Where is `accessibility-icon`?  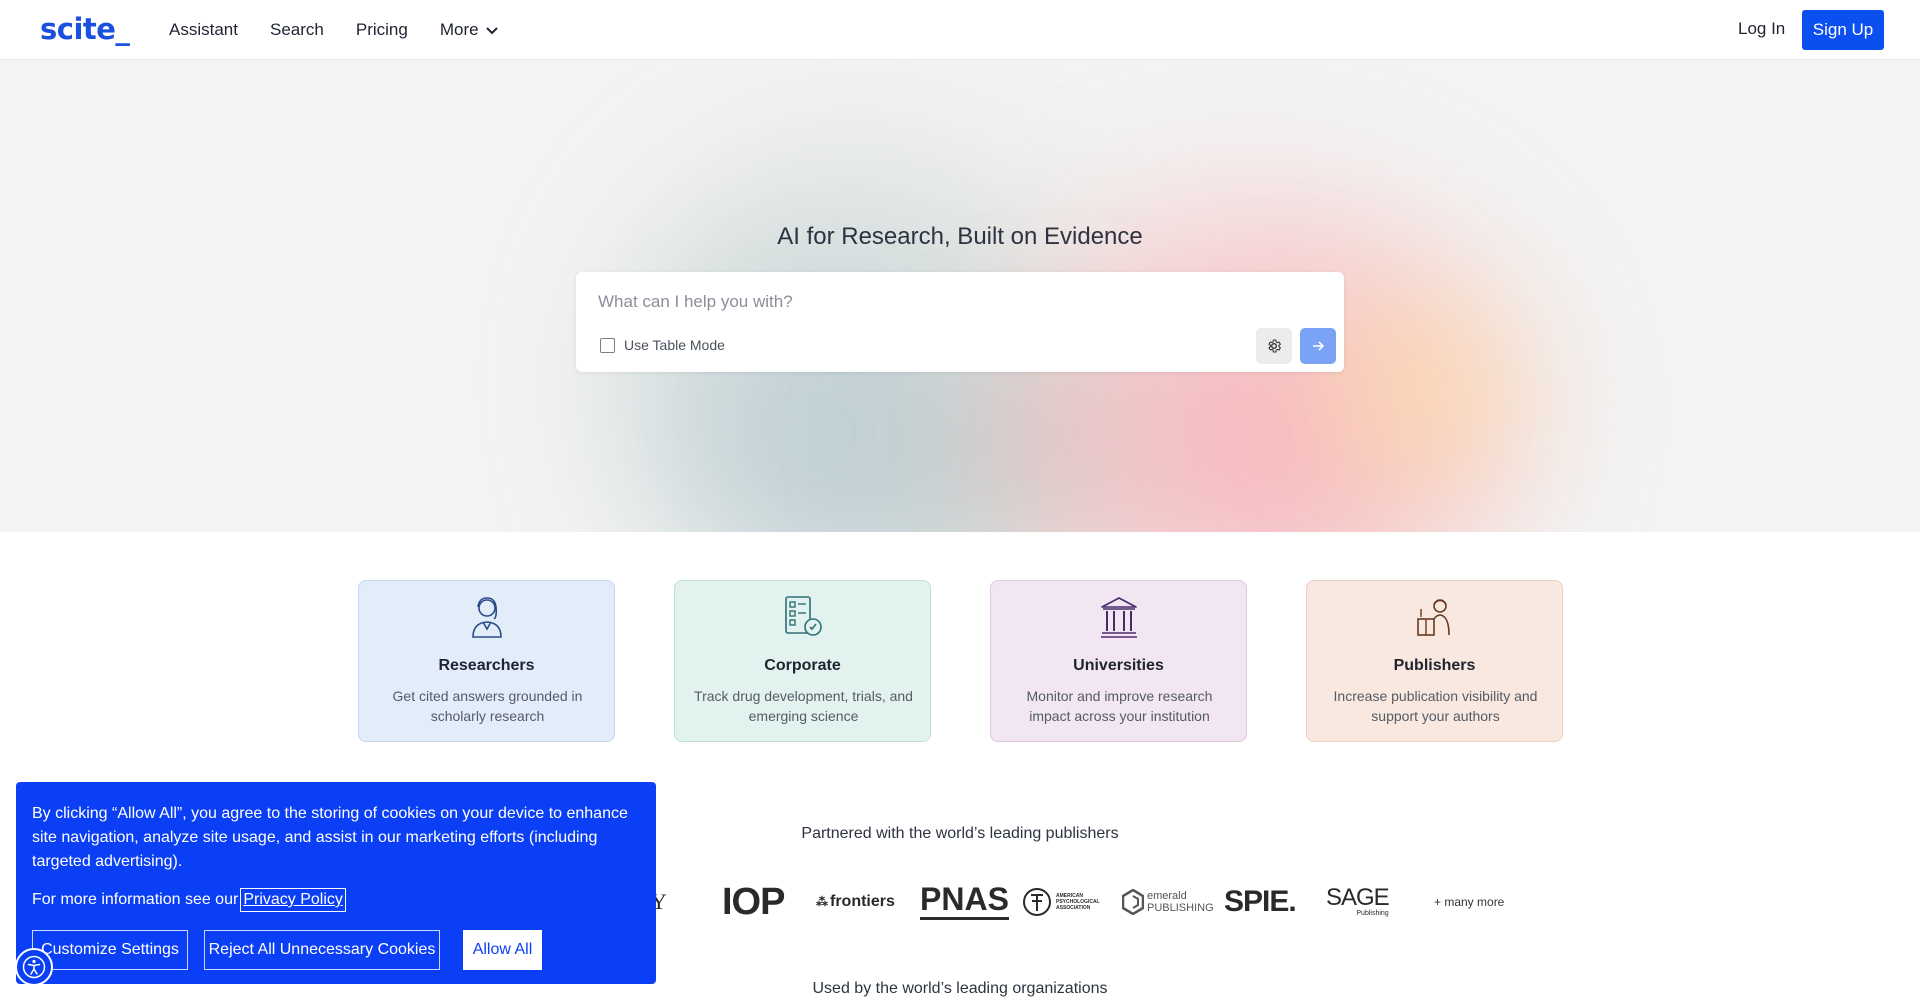
accessibility-icon is located at coordinates (34, 967).